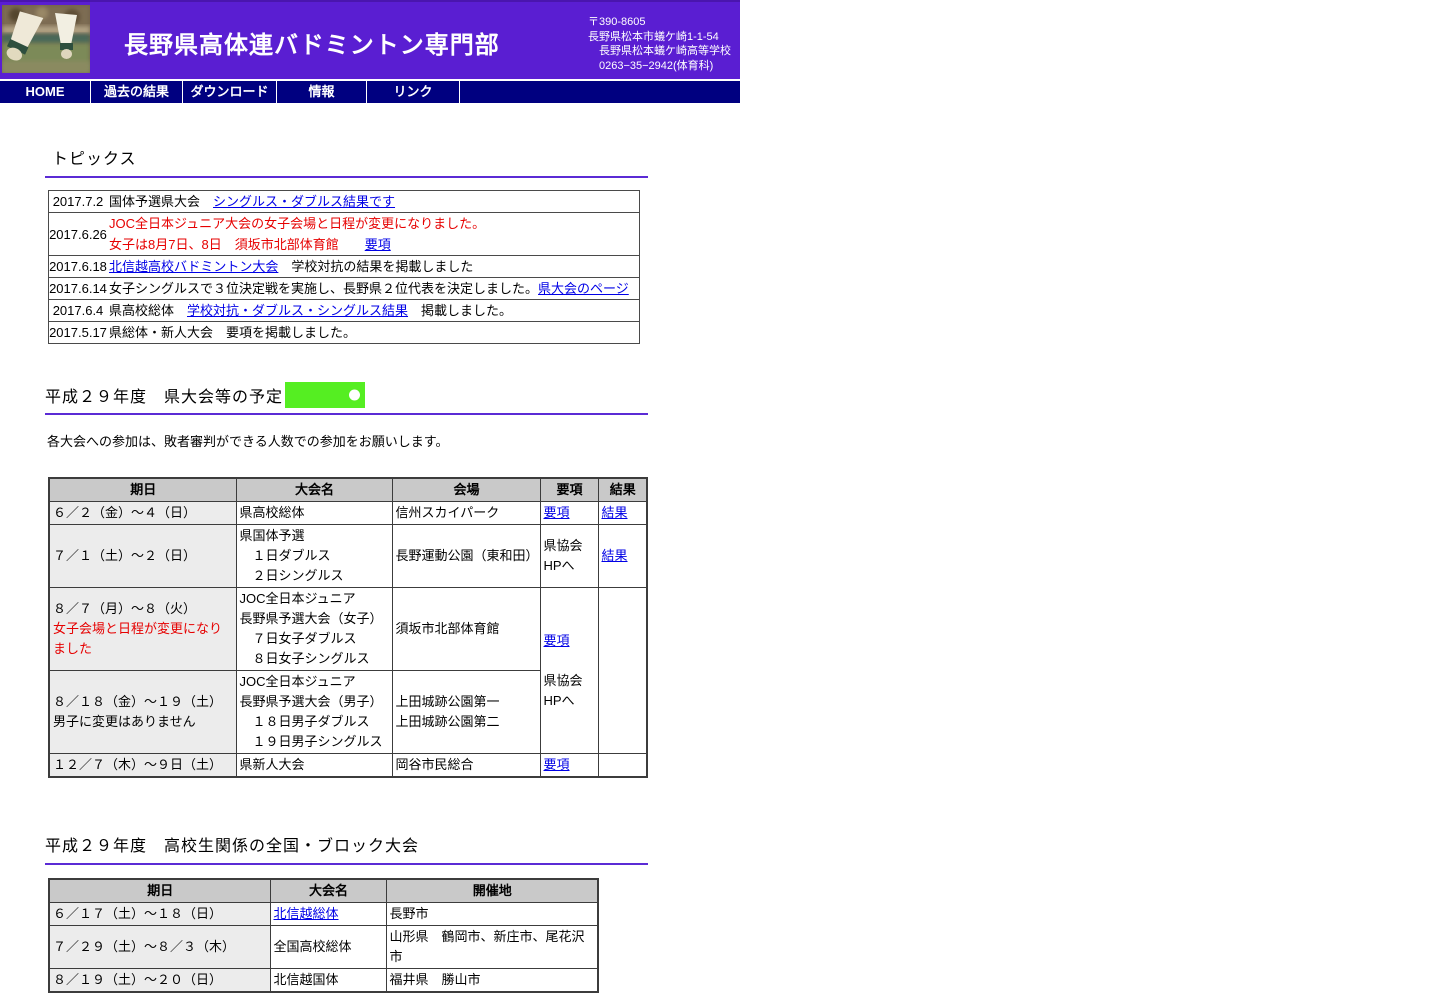 This screenshot has height=993, width=1439. What do you see at coordinates (467, 765) in the screenshot?
I see `text-line: 岡谷市民総合` at bounding box center [467, 765].